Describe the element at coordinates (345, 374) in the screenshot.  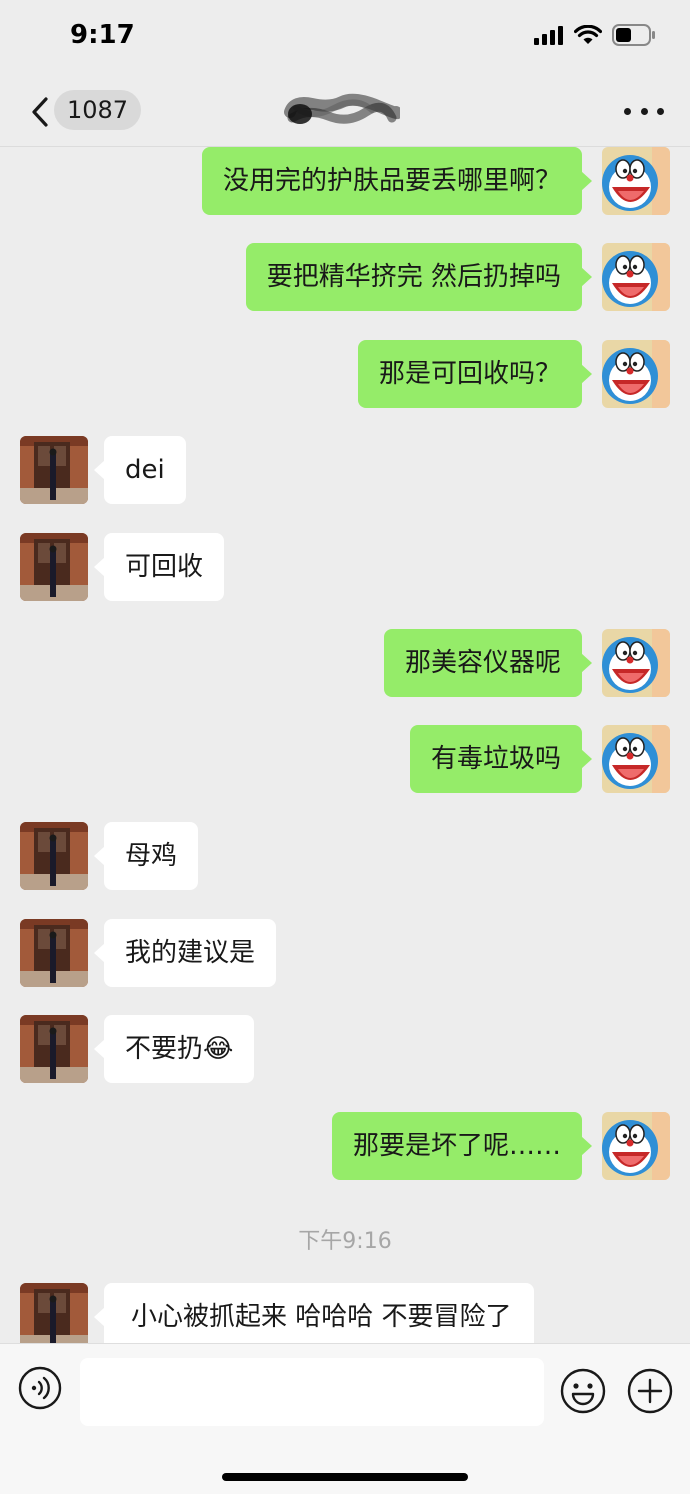
I see `outgoing-message: 那是可回收吗？` at that location.